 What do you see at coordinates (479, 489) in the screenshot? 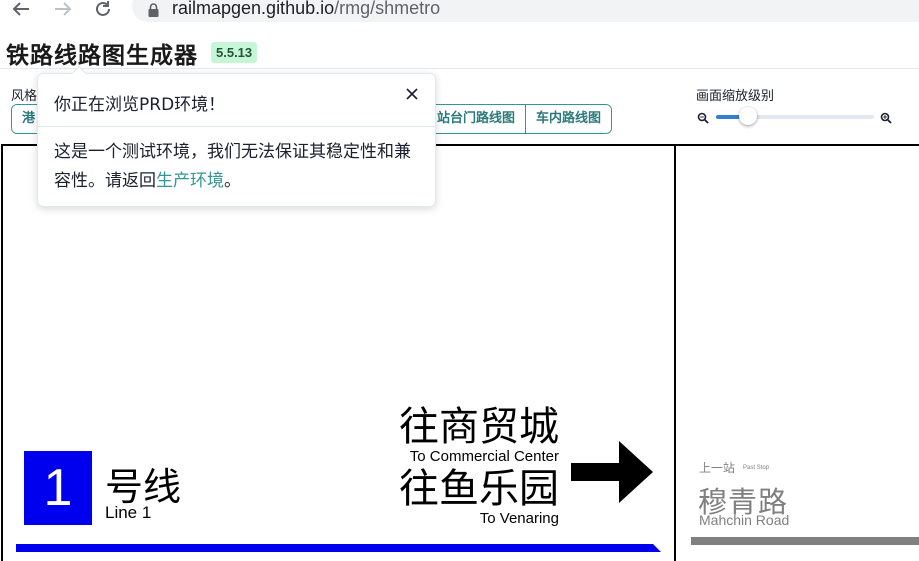
I see `destination-2-zh: 往鱼乐园` at bounding box center [479, 489].